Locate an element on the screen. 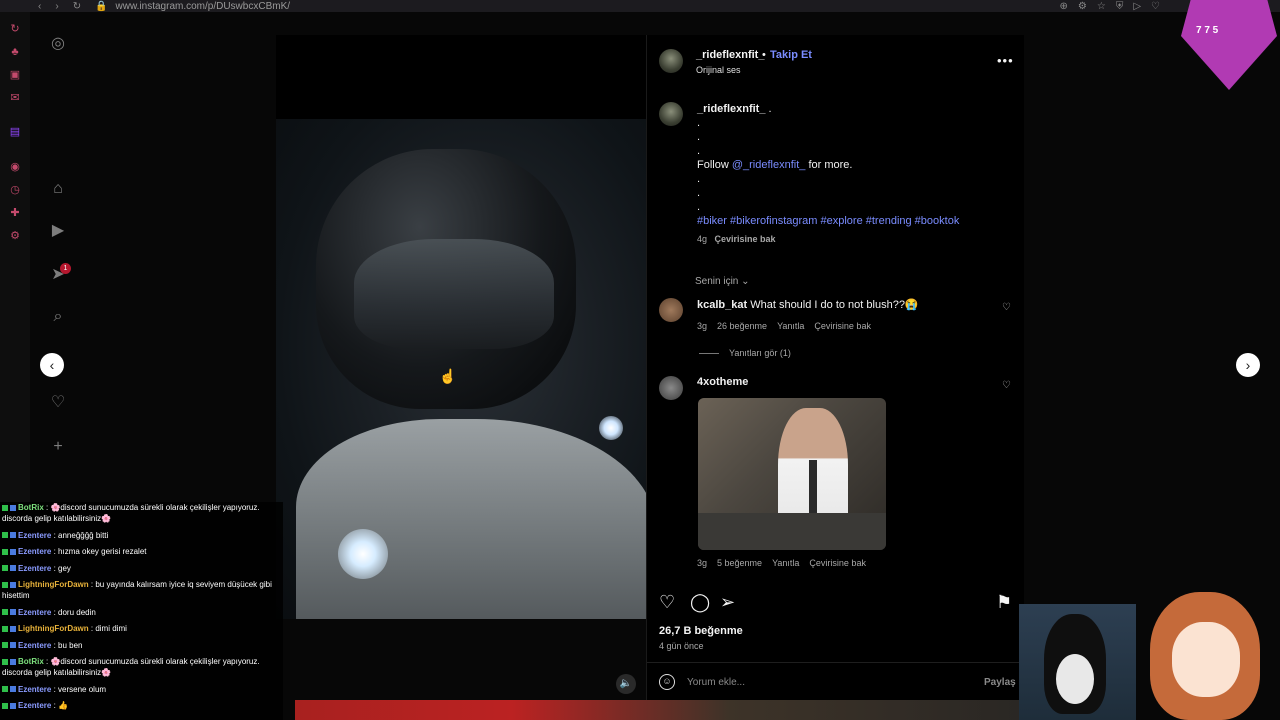 The width and height of the screenshot is (1280, 720). visor-shape is located at coordinates (454, 294).